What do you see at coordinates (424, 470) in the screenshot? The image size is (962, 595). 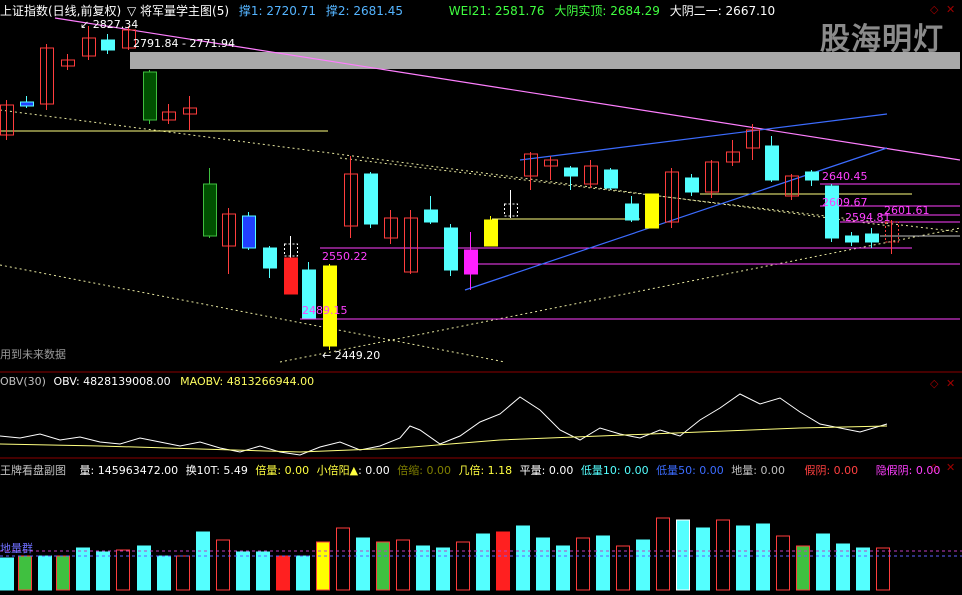 I see `beisuo-value: 倍缩: 0.00` at bounding box center [424, 470].